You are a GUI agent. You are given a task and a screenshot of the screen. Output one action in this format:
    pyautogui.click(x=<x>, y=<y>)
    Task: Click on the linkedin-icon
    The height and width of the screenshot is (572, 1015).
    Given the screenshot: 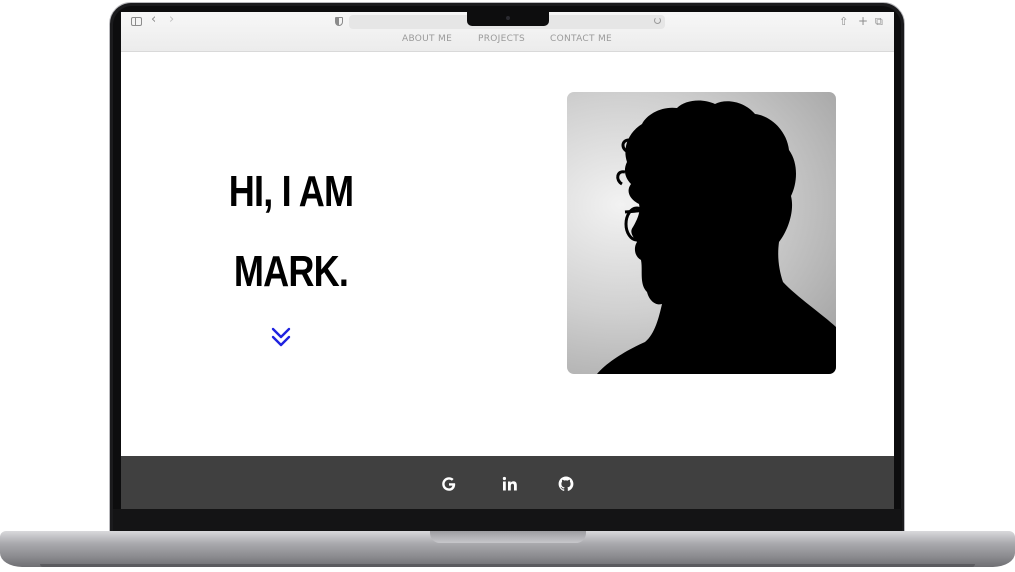 What is the action you would take?
    pyautogui.click(x=510, y=484)
    